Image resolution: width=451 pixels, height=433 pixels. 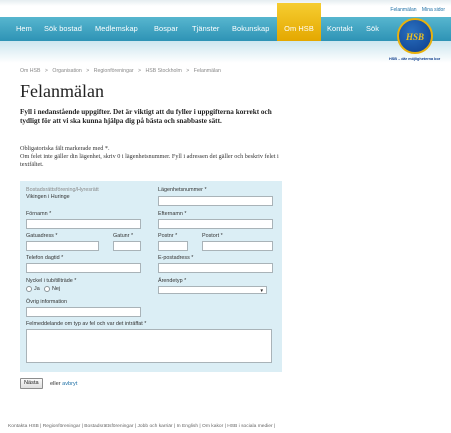 What do you see at coordinates (149, 346) in the screenshot?
I see `description-textarea` at bounding box center [149, 346].